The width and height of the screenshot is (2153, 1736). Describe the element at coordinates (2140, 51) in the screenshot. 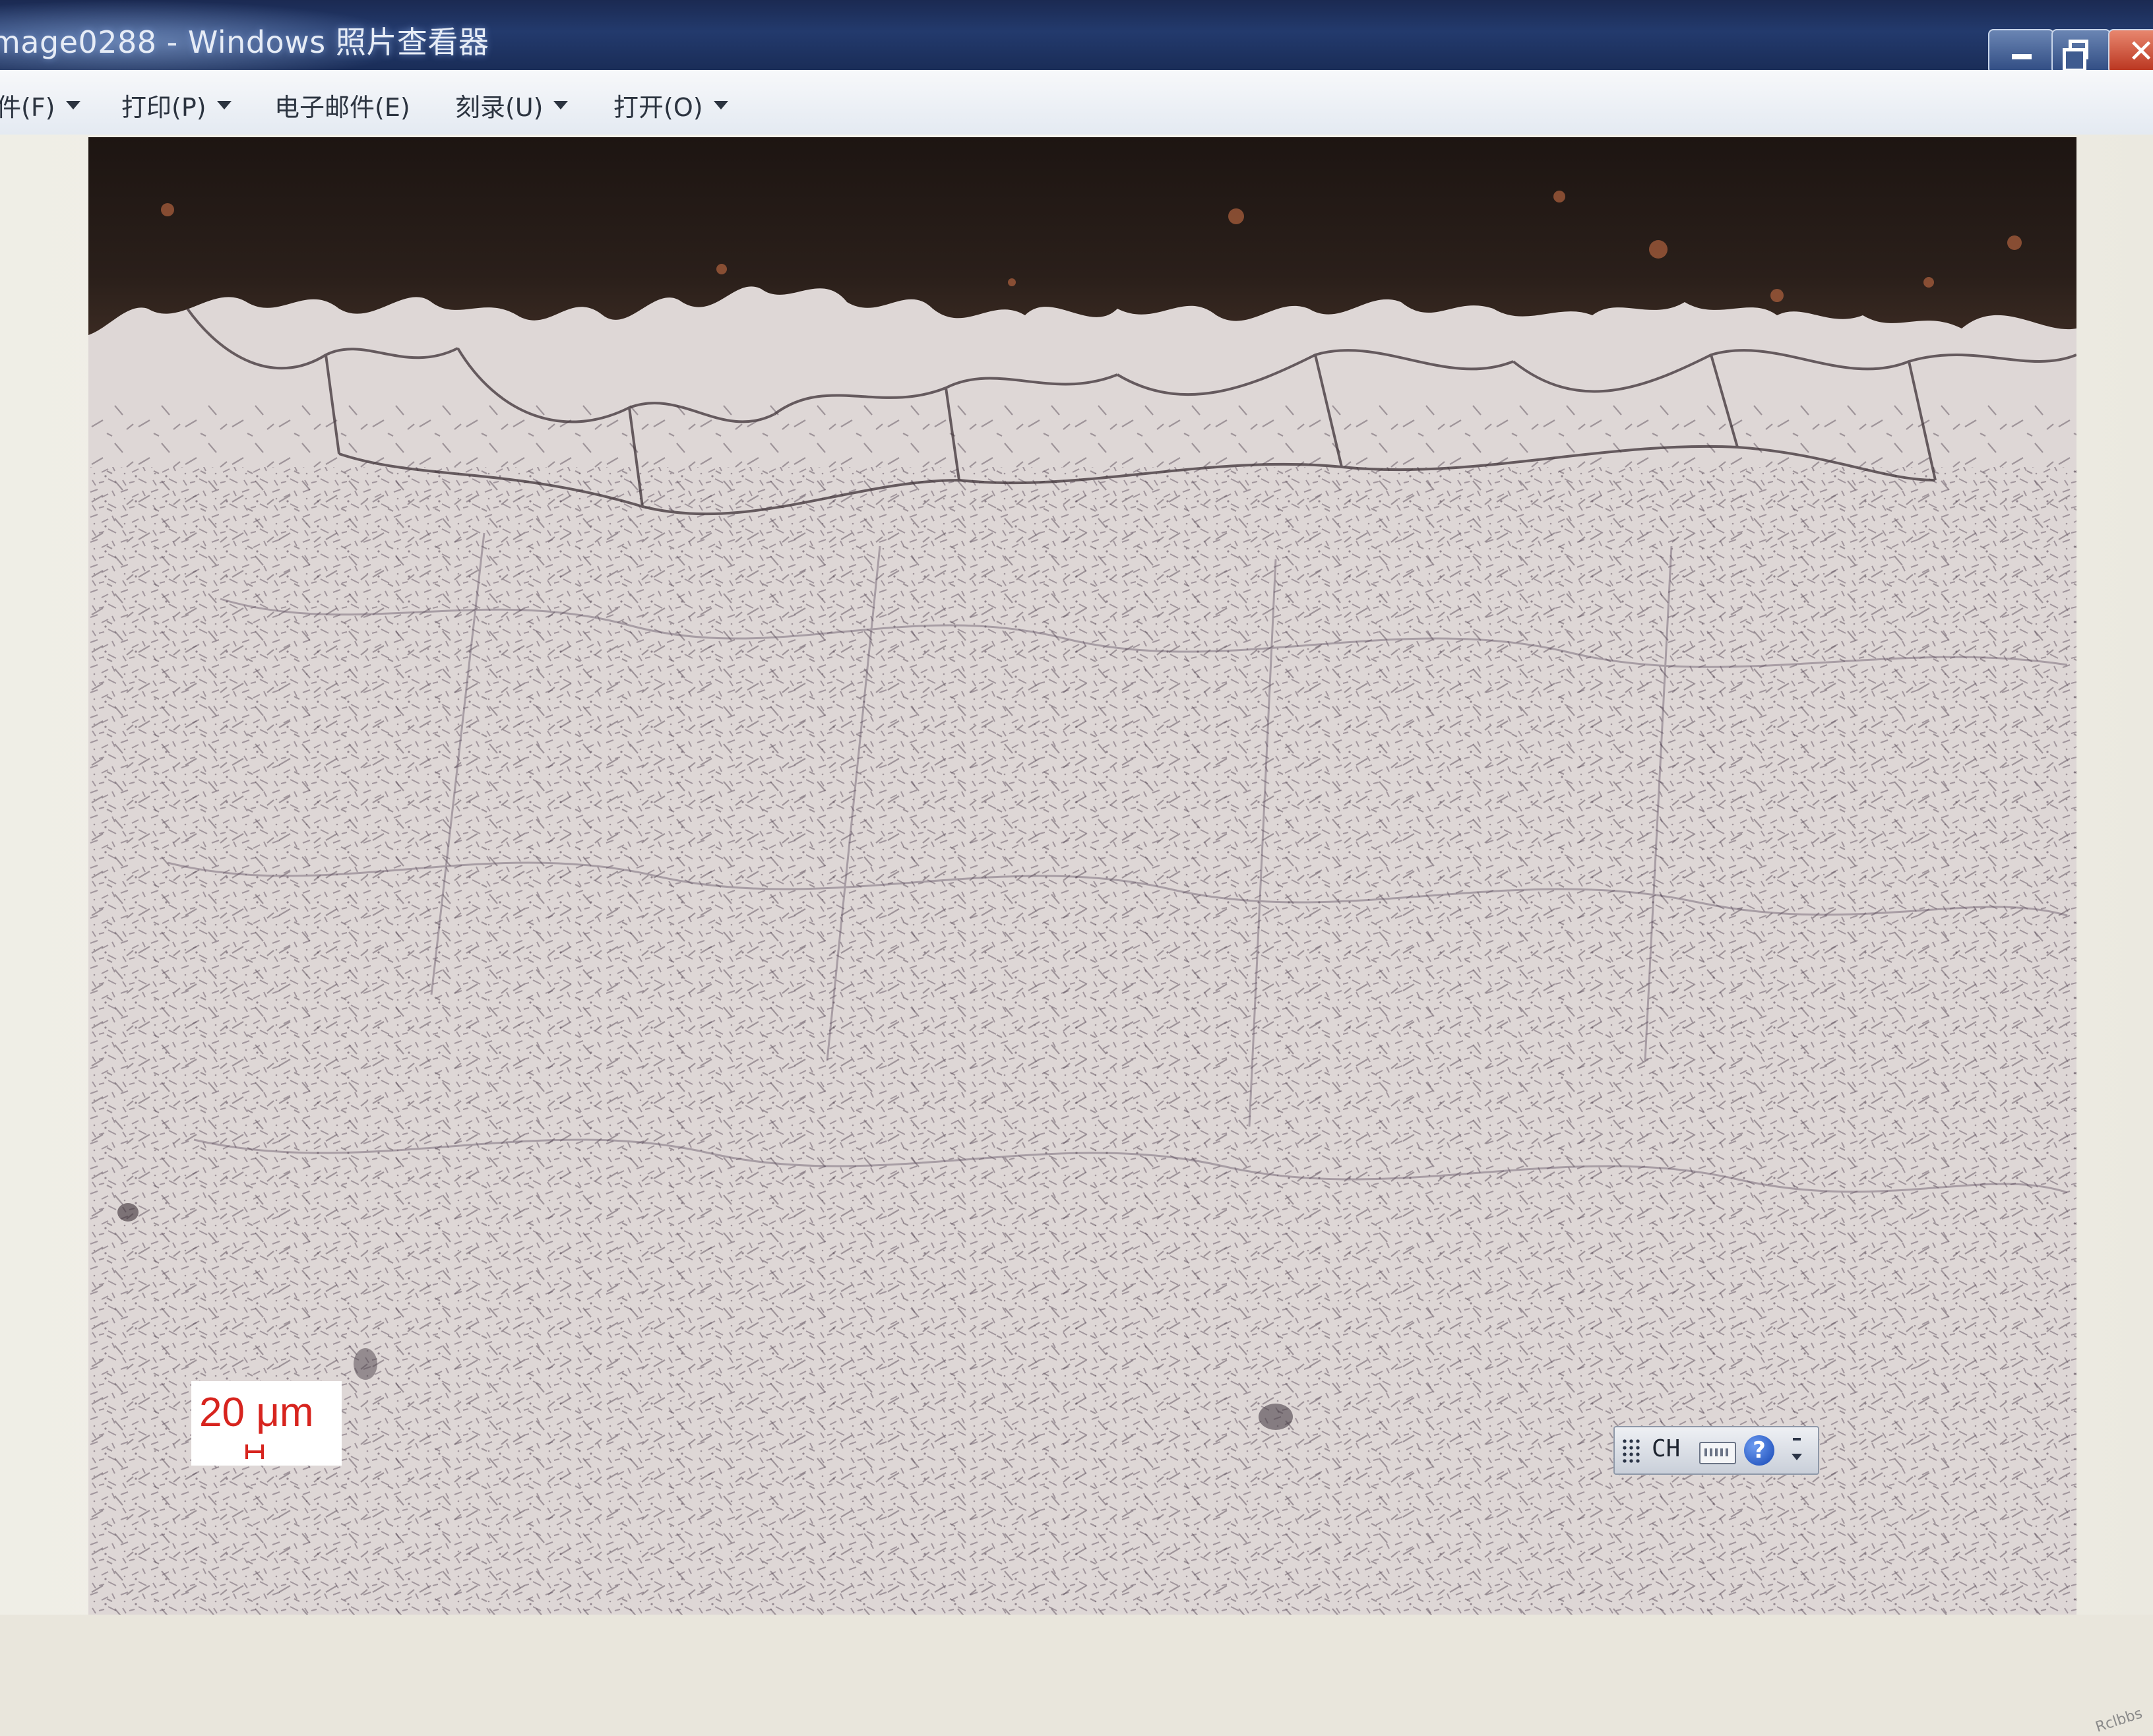

I see `close-icon: ✕` at that location.